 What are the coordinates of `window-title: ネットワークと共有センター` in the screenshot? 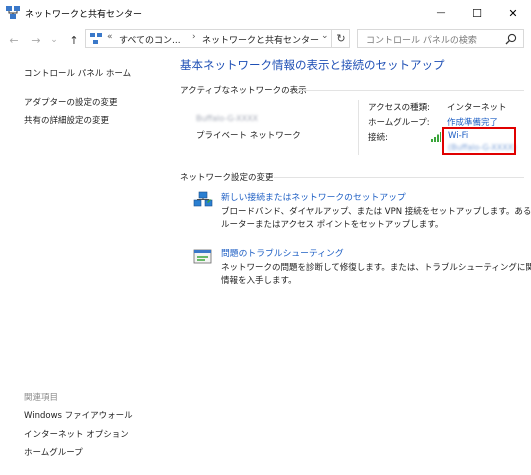 It's located at (84, 15).